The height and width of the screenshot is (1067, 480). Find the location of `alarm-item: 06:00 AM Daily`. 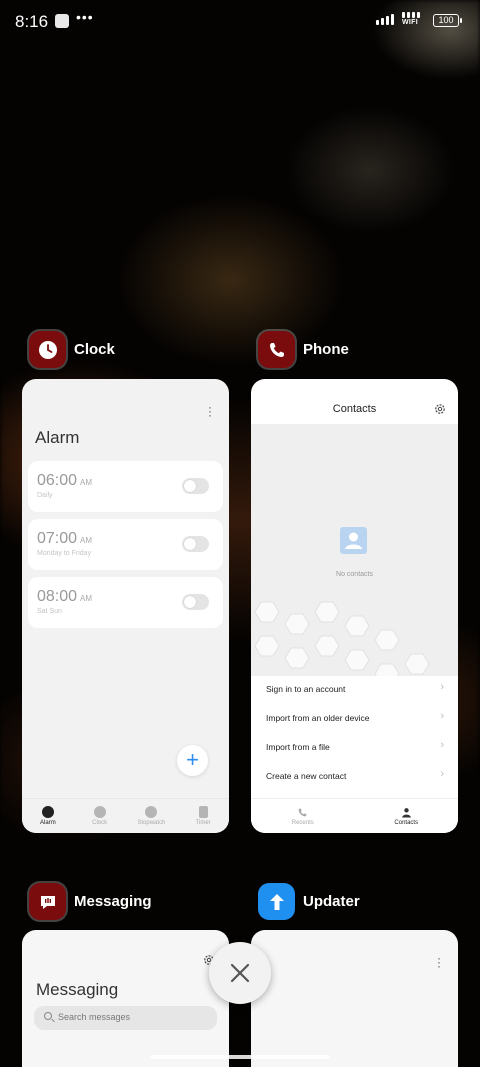

alarm-item: 06:00 AM Daily is located at coordinates (125, 486).